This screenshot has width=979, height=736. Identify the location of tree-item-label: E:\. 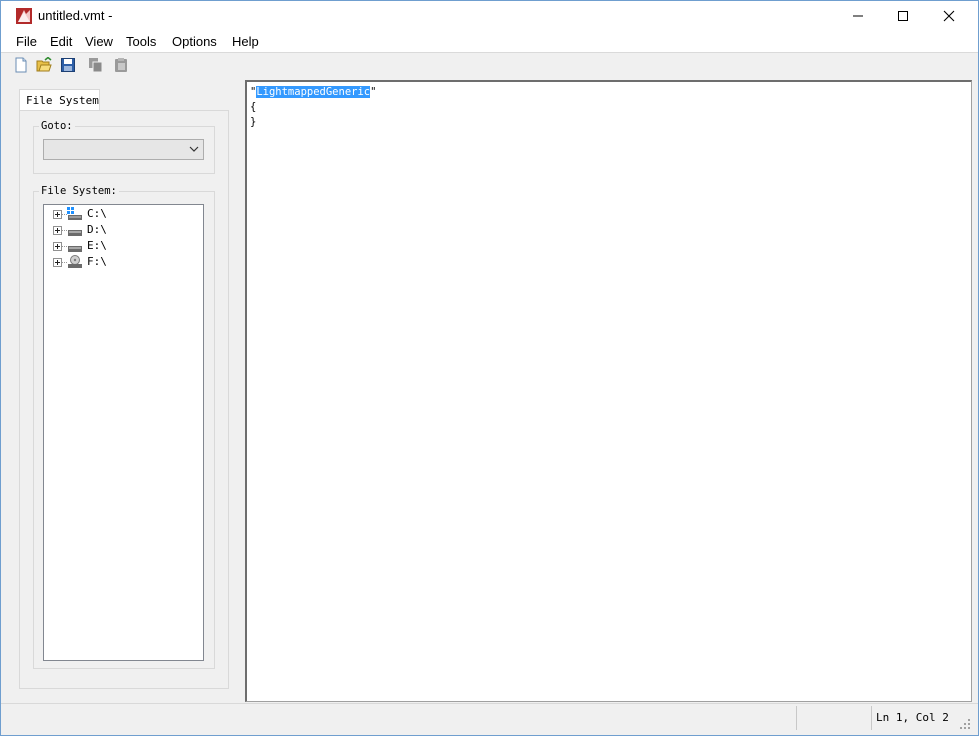
(97, 245).